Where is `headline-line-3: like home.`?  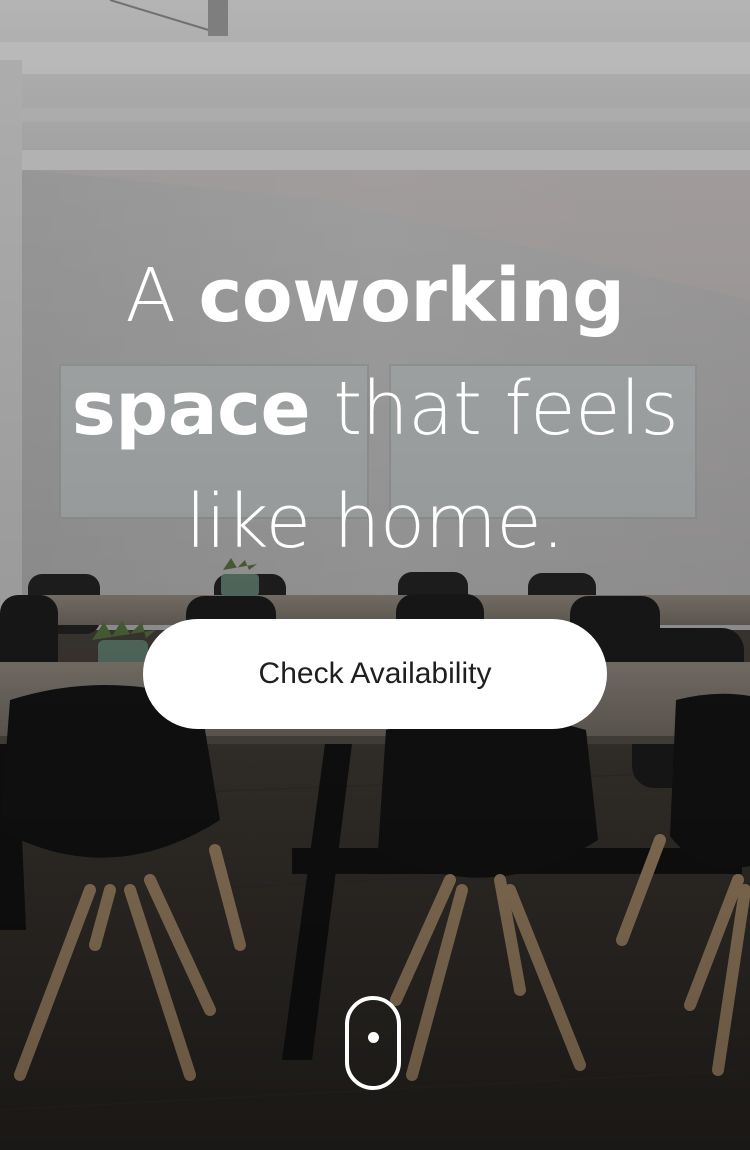 headline-line-3: like home. is located at coordinates (375, 522).